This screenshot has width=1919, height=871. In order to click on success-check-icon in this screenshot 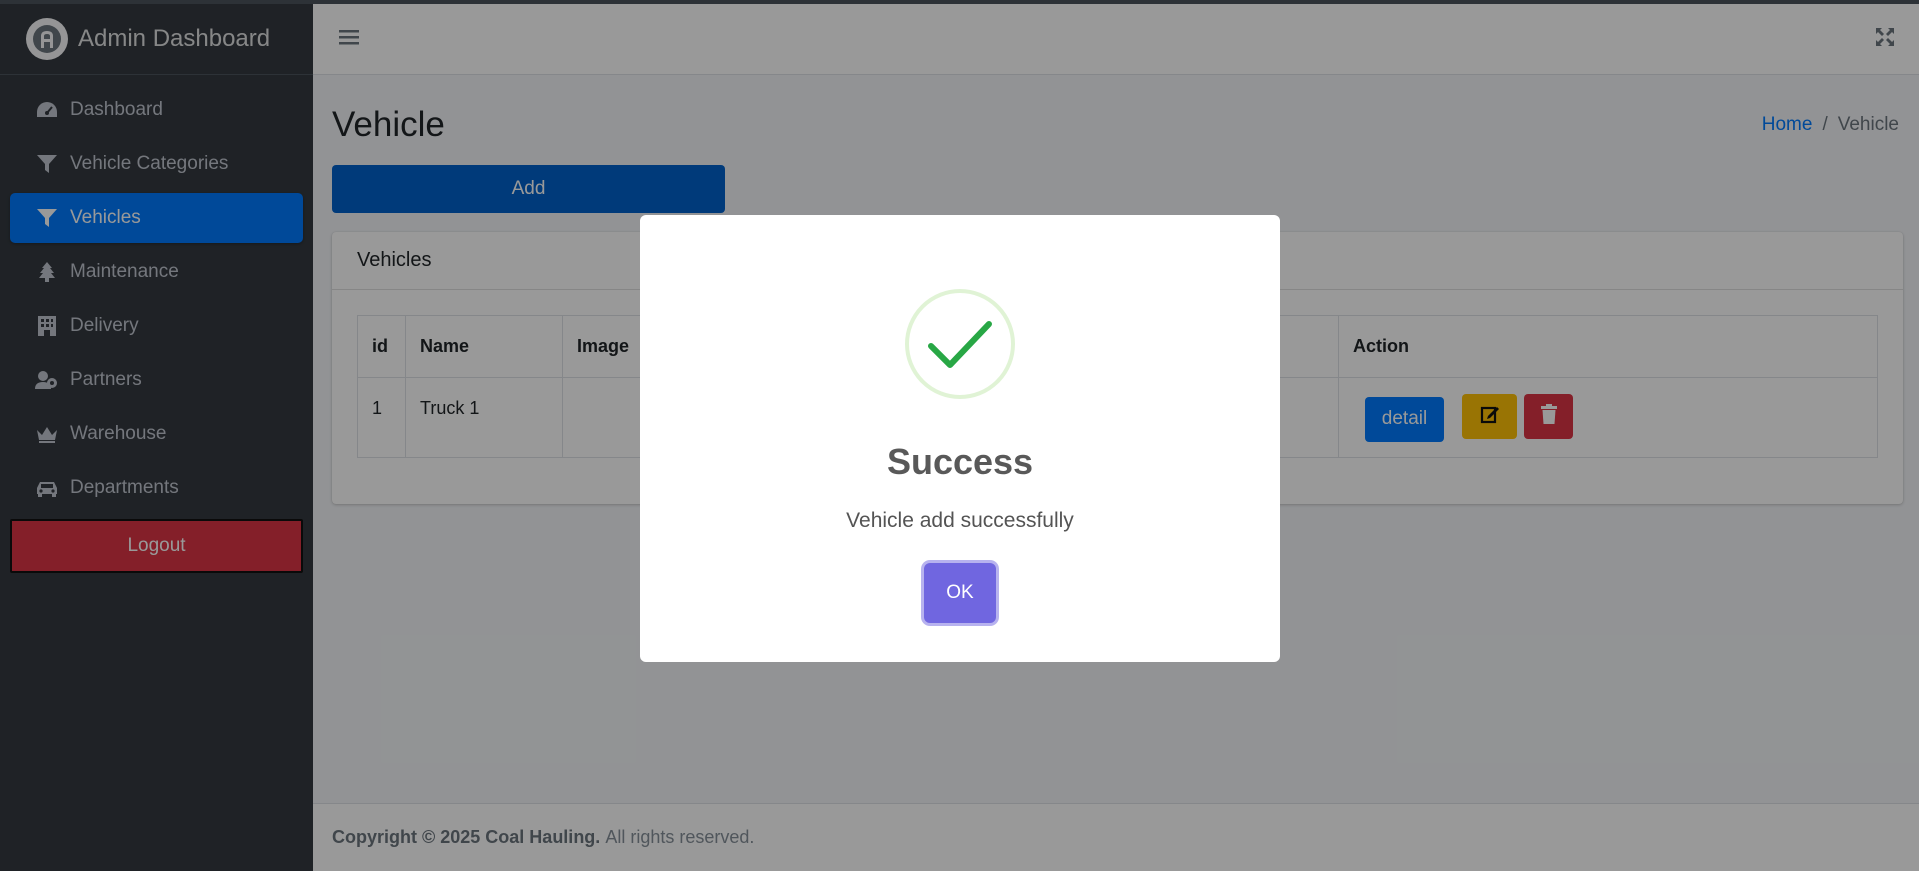, I will do `click(960, 344)`.